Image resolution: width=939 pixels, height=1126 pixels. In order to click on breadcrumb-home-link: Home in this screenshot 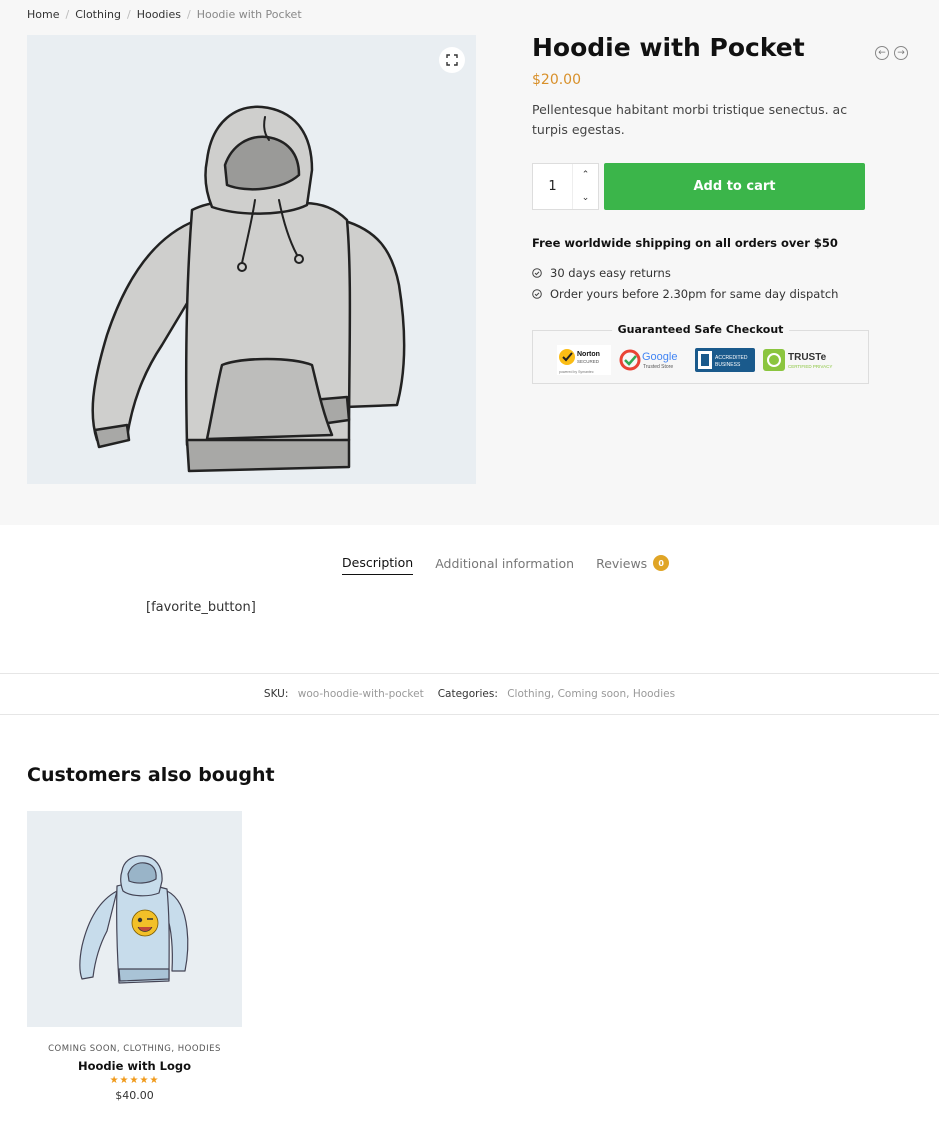, I will do `click(43, 14)`.